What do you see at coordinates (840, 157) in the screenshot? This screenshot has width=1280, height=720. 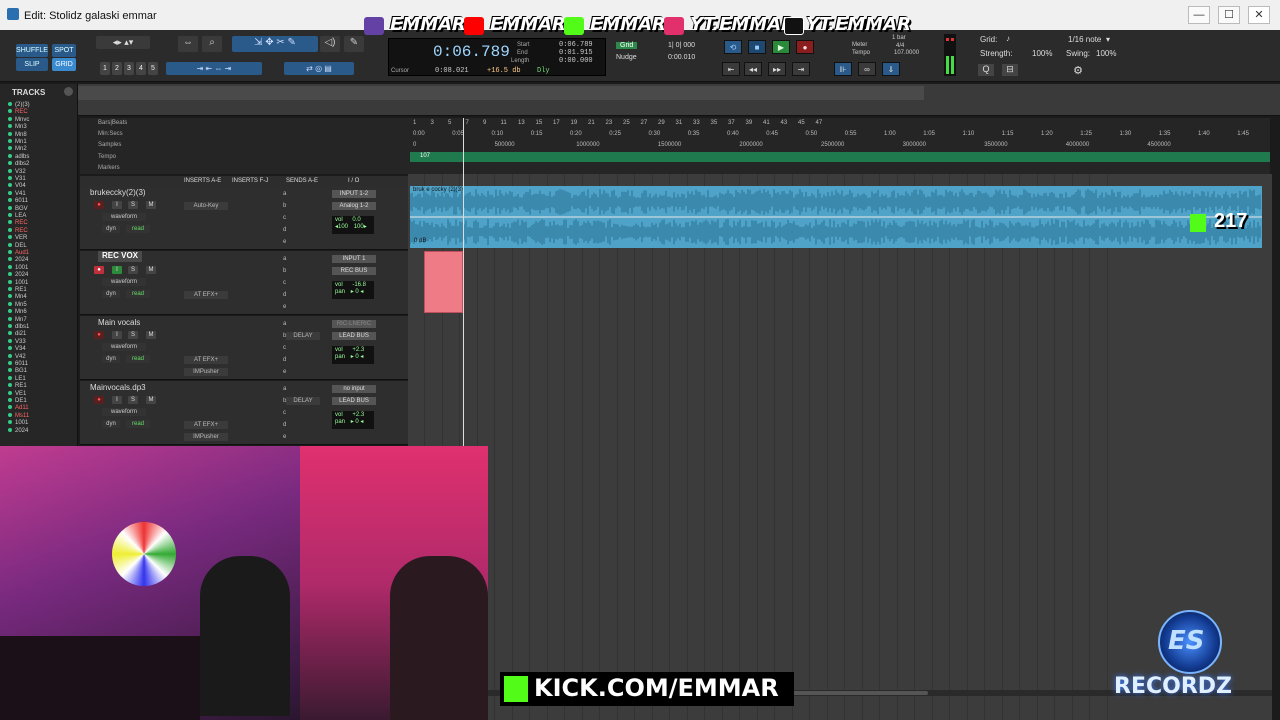 I see `tempo-ruler-bar: 107` at bounding box center [840, 157].